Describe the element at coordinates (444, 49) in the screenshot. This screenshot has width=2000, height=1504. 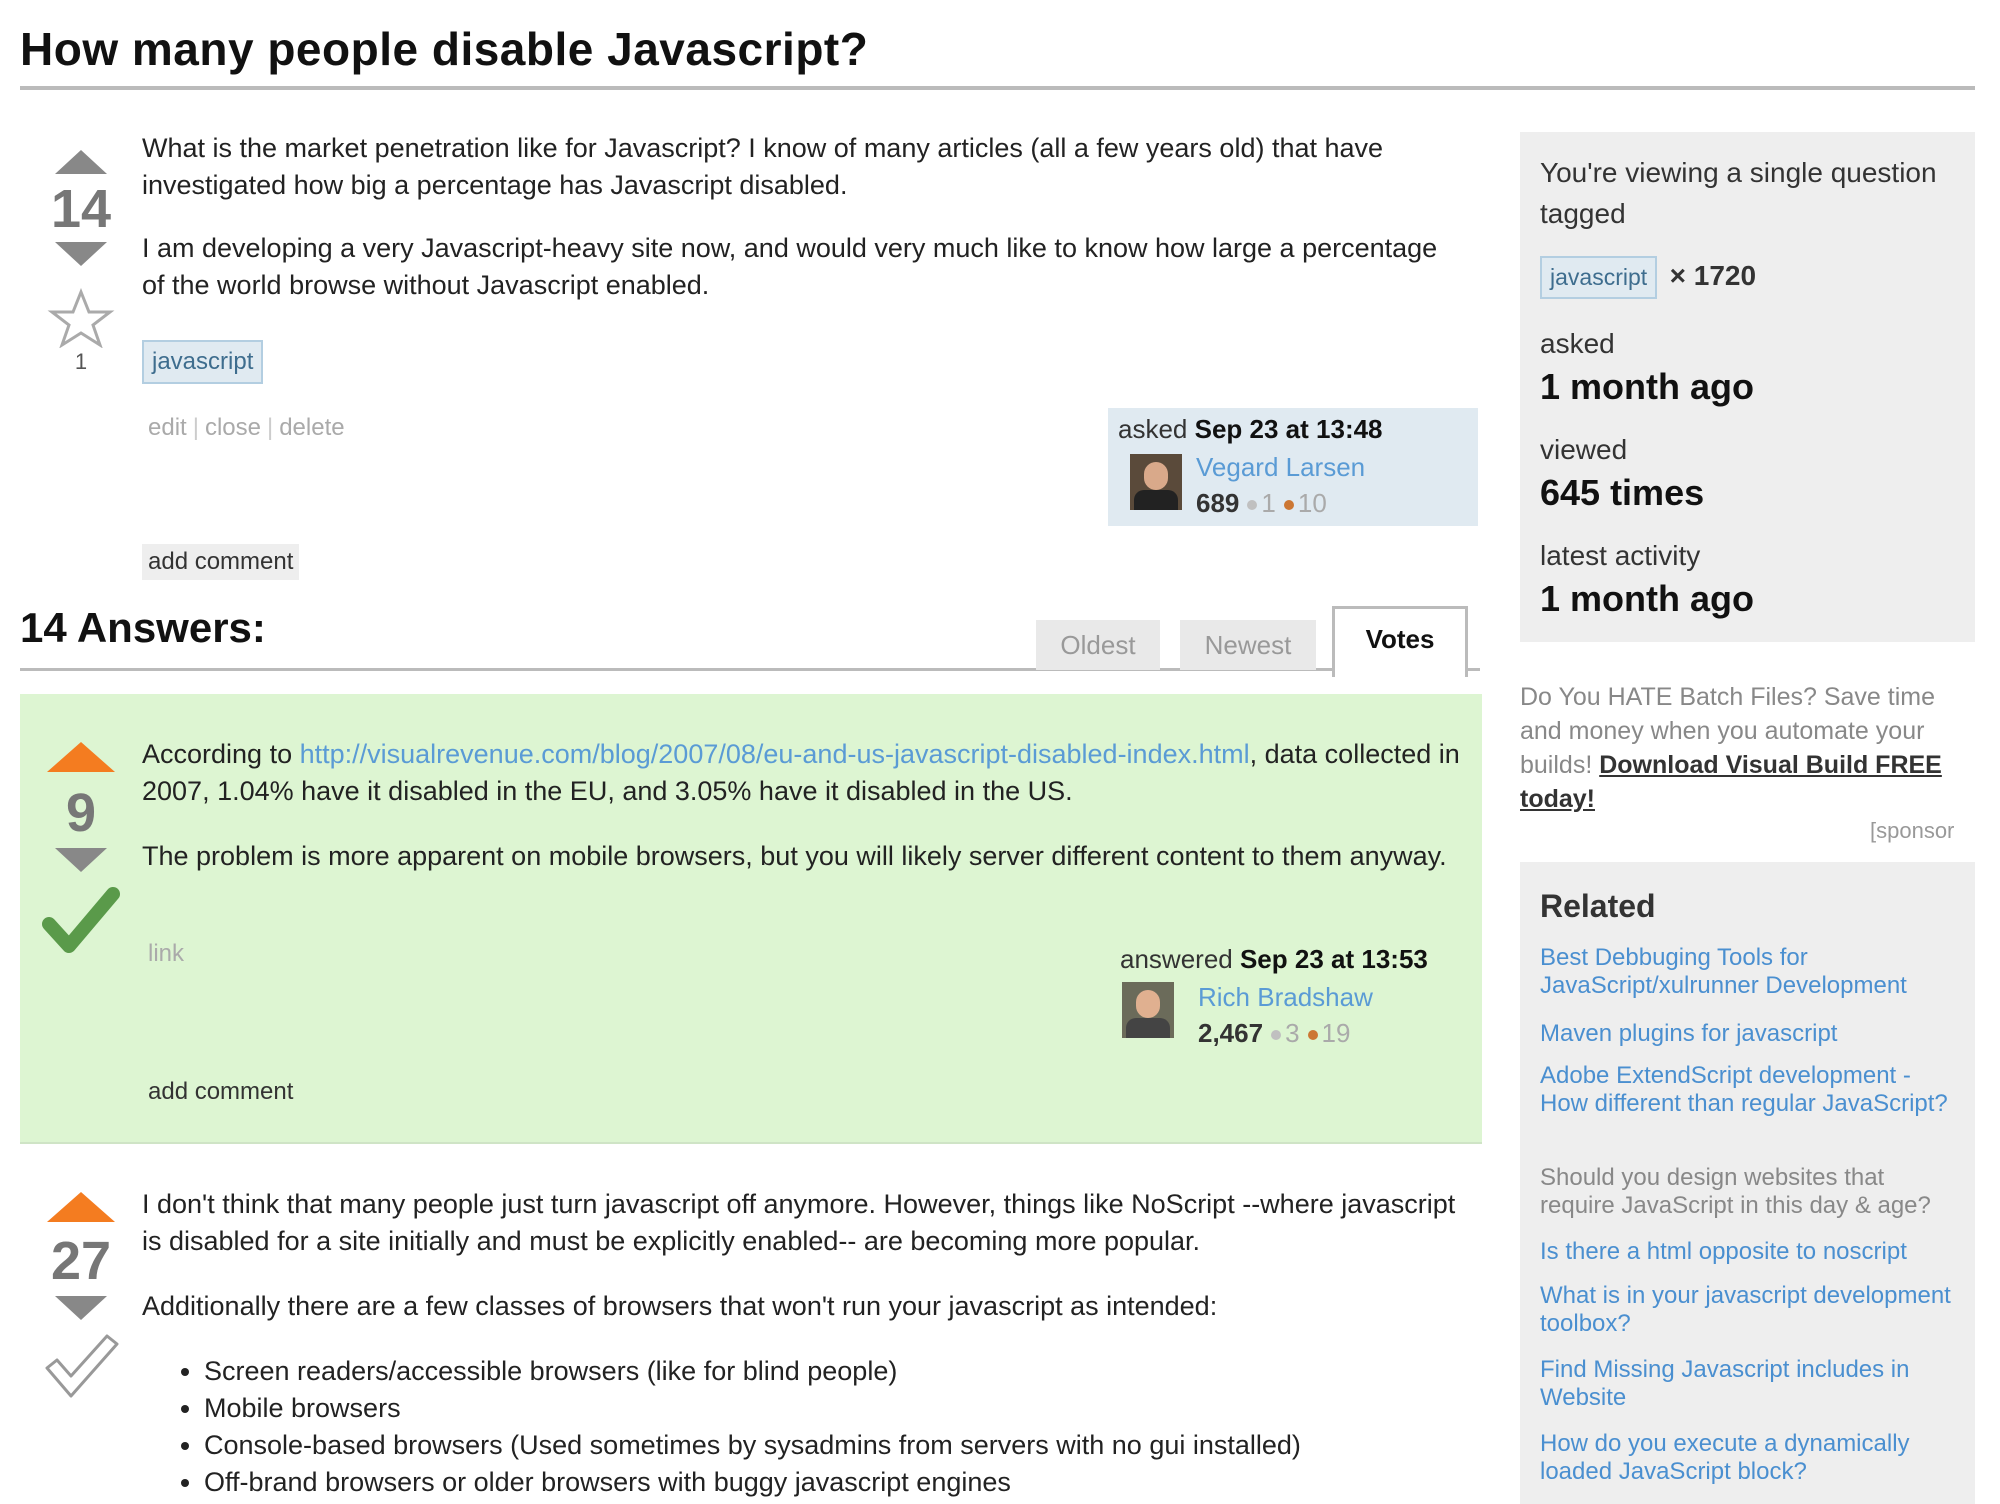
I see `page-title: How many people disable Javascript?` at that location.